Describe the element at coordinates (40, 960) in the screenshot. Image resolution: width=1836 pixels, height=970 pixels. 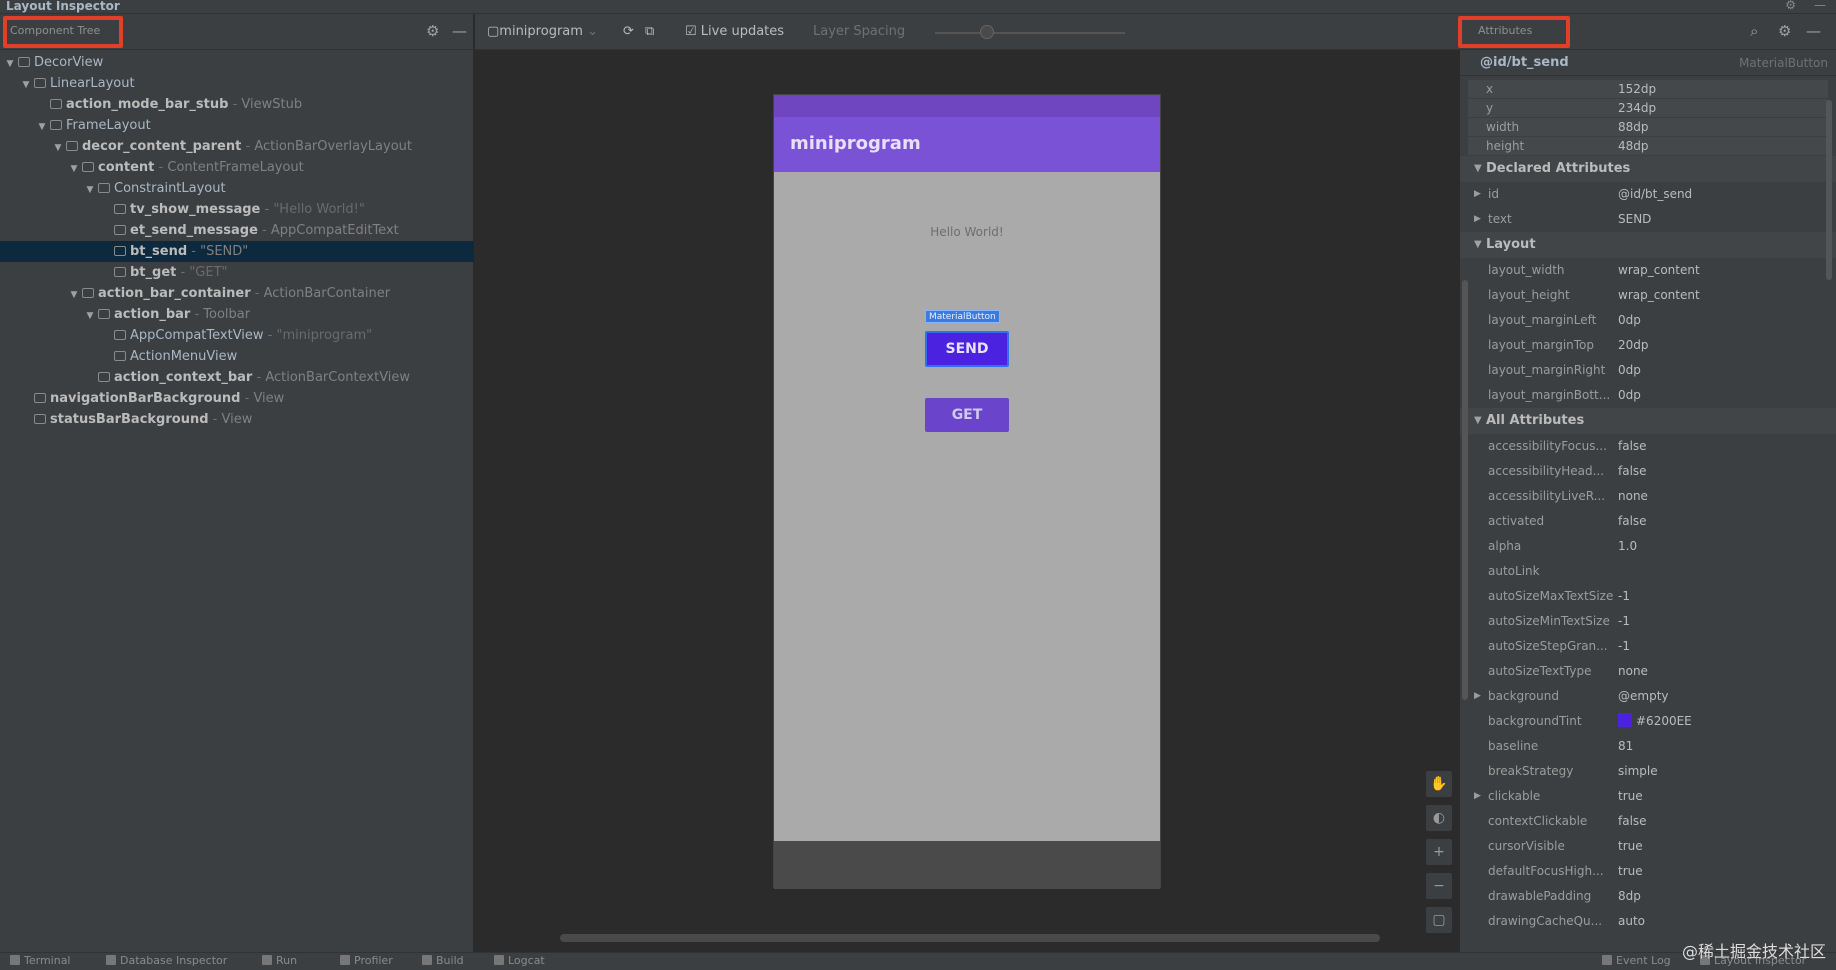
I see `tool-window-terminal: Terminal` at that location.